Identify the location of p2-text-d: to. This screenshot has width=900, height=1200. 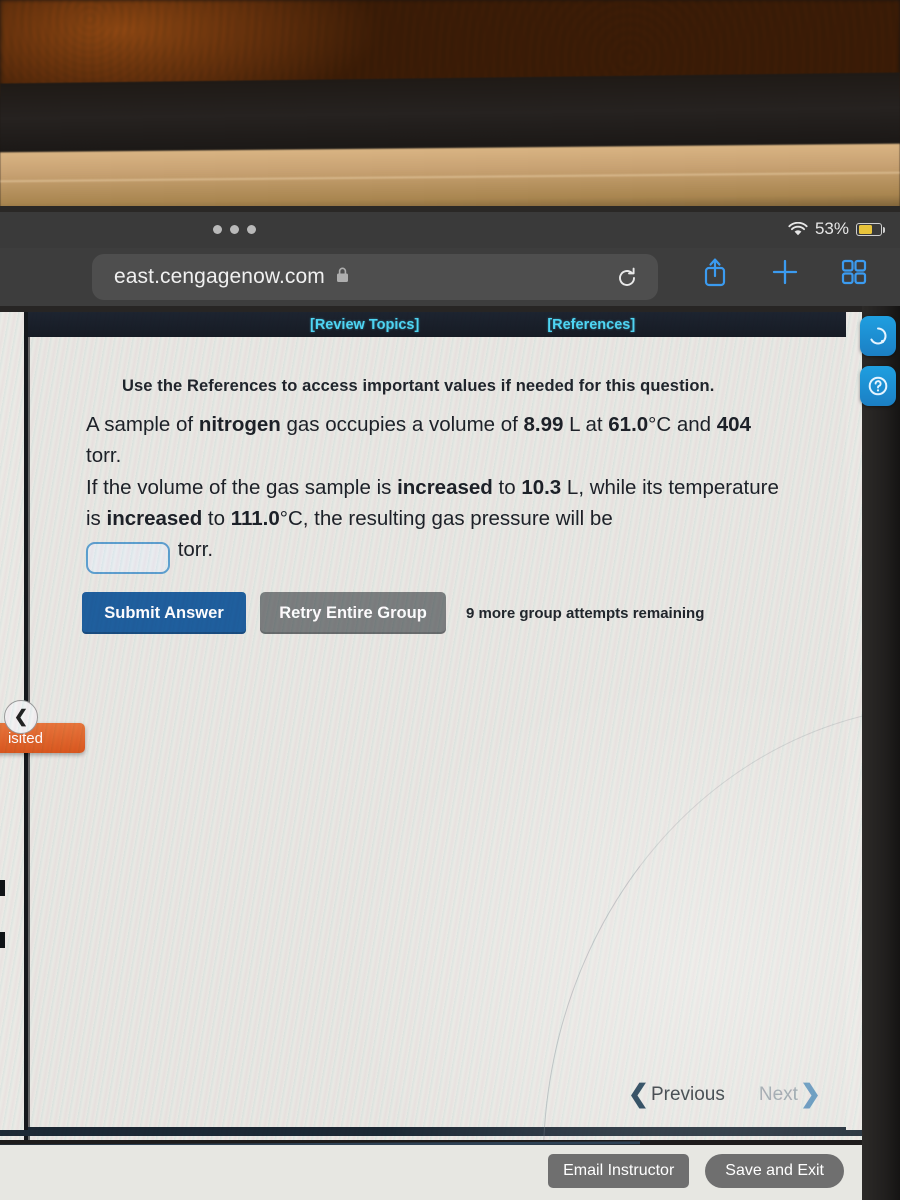
(216, 518).